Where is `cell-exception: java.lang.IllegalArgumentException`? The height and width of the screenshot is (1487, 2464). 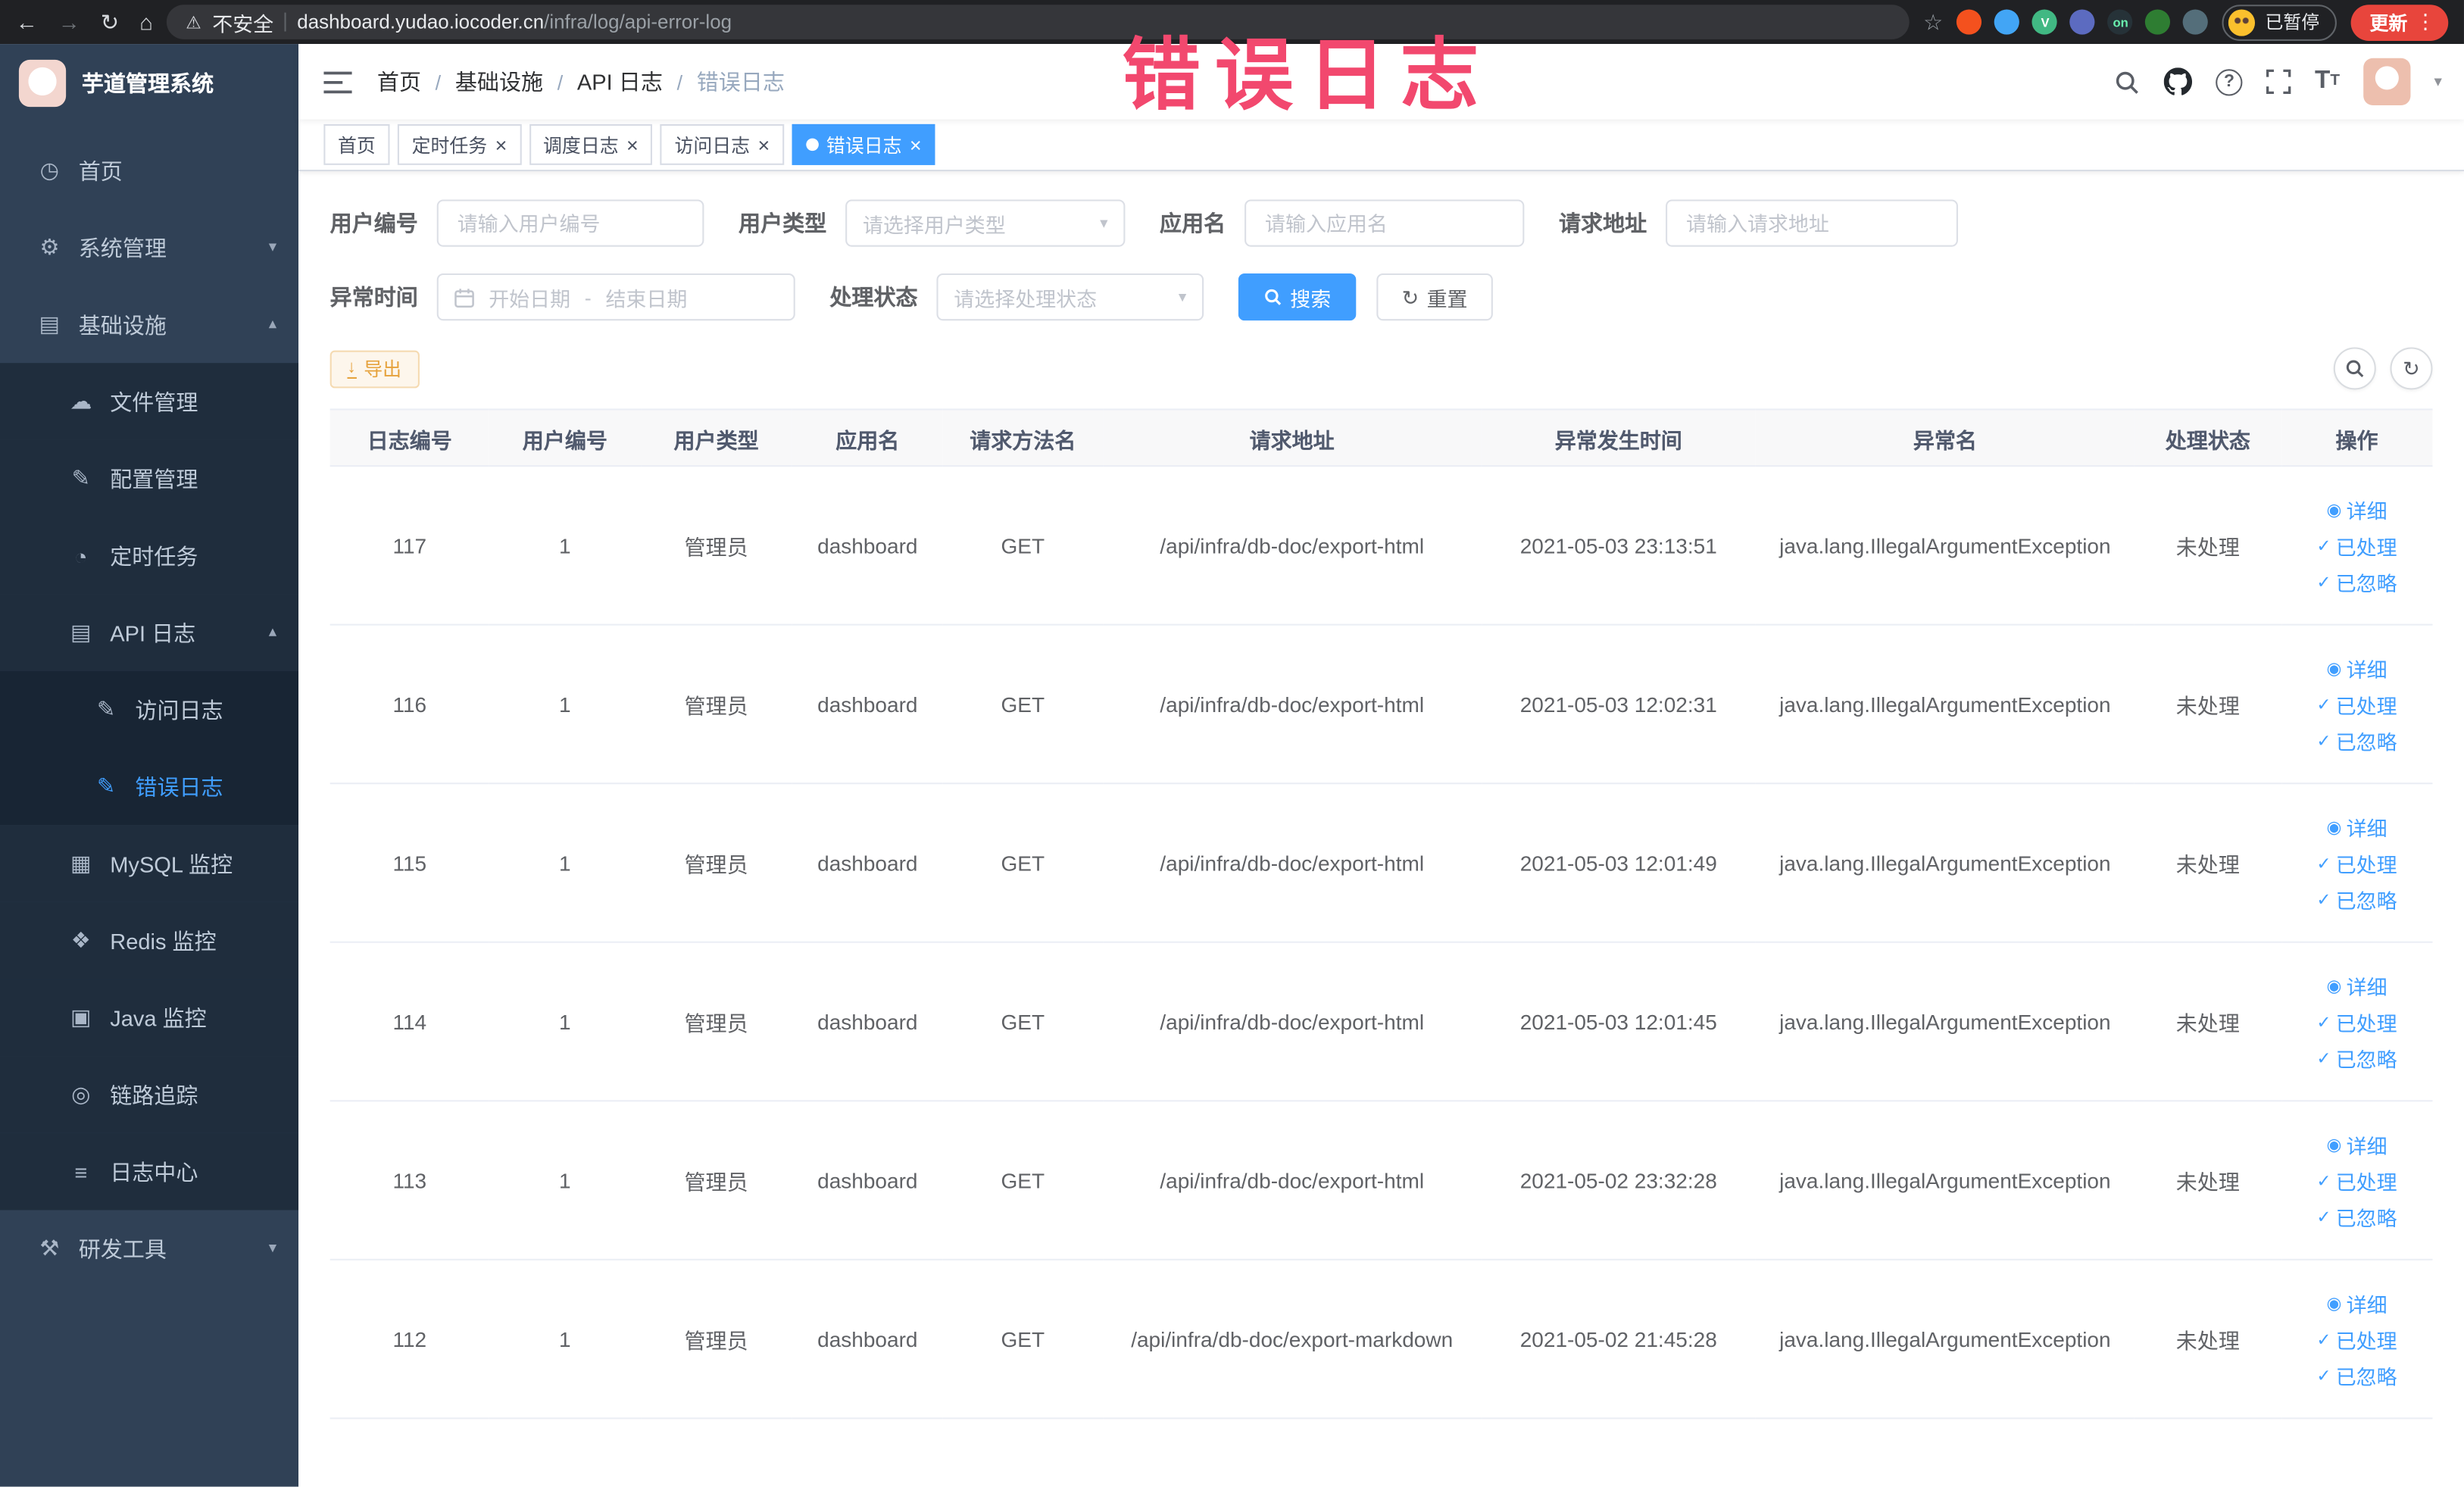 cell-exception: java.lang.IllegalArgumentException is located at coordinates (1945, 1181).